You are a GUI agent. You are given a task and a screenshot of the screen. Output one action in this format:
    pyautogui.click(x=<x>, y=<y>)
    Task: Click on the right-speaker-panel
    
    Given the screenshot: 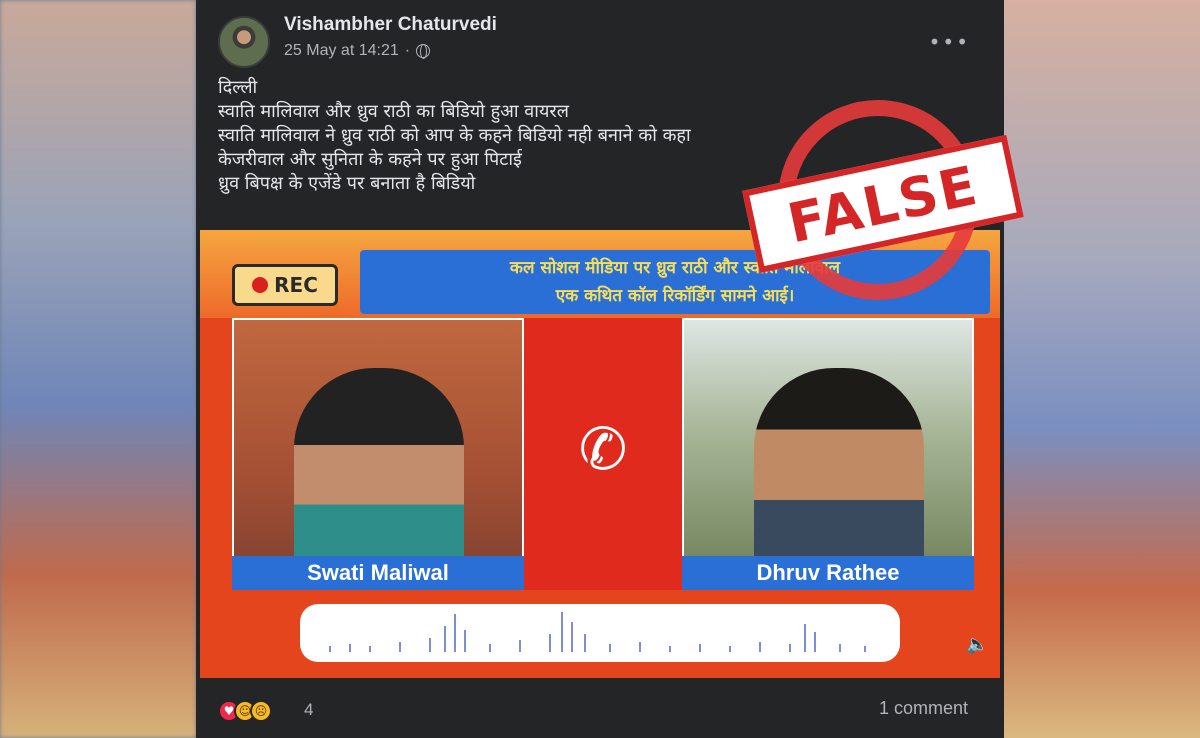 What is the action you would take?
    pyautogui.click(x=828, y=454)
    